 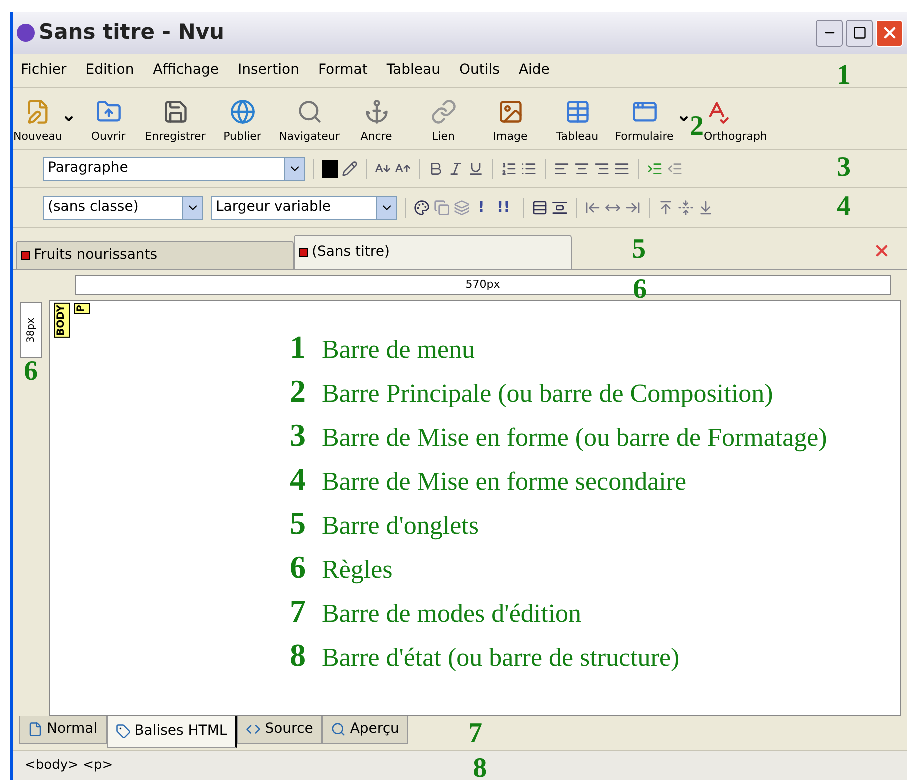 I want to click on vertical-ruler: 38px, so click(x=31, y=330).